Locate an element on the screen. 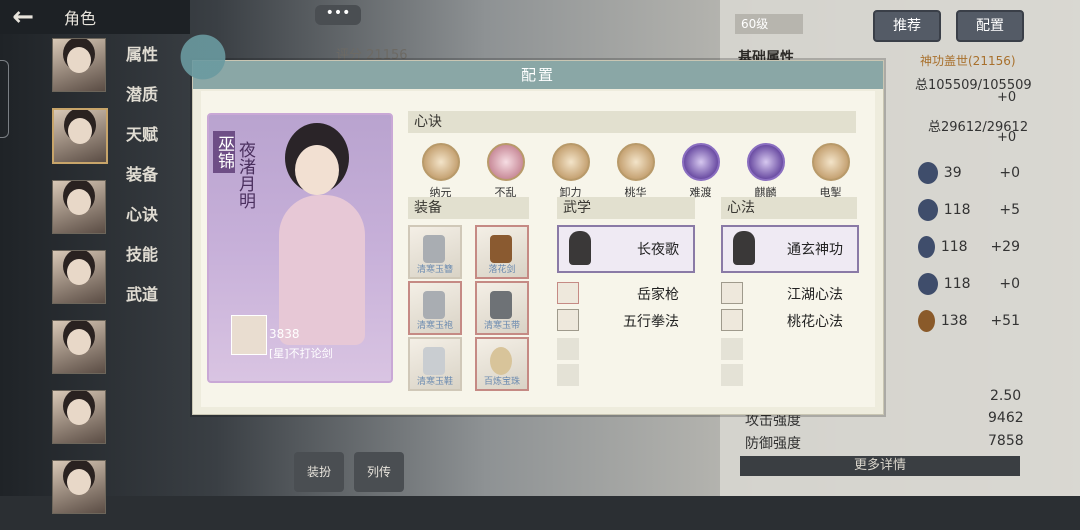 This screenshot has height=530, width=1080. card-number: 3838 is located at coordinates (284, 334).